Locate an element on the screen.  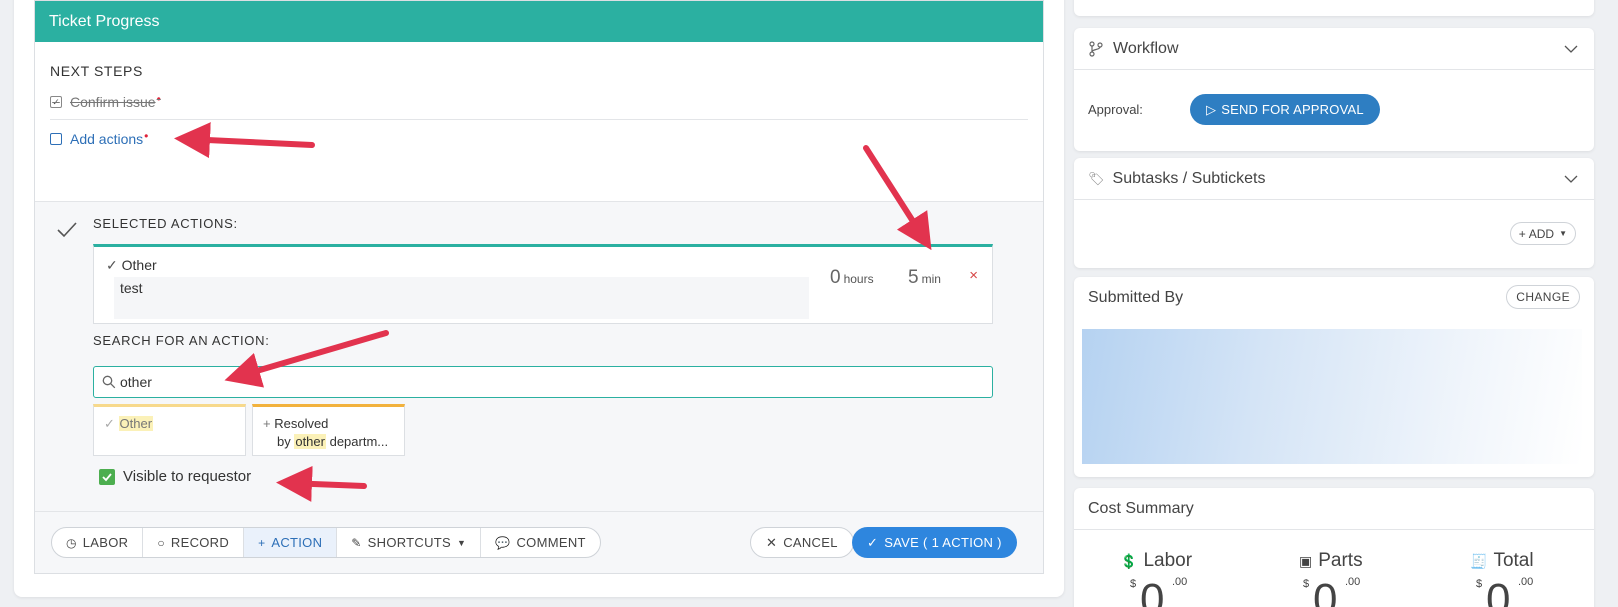
top-right-card is located at coordinates (1334, 8).